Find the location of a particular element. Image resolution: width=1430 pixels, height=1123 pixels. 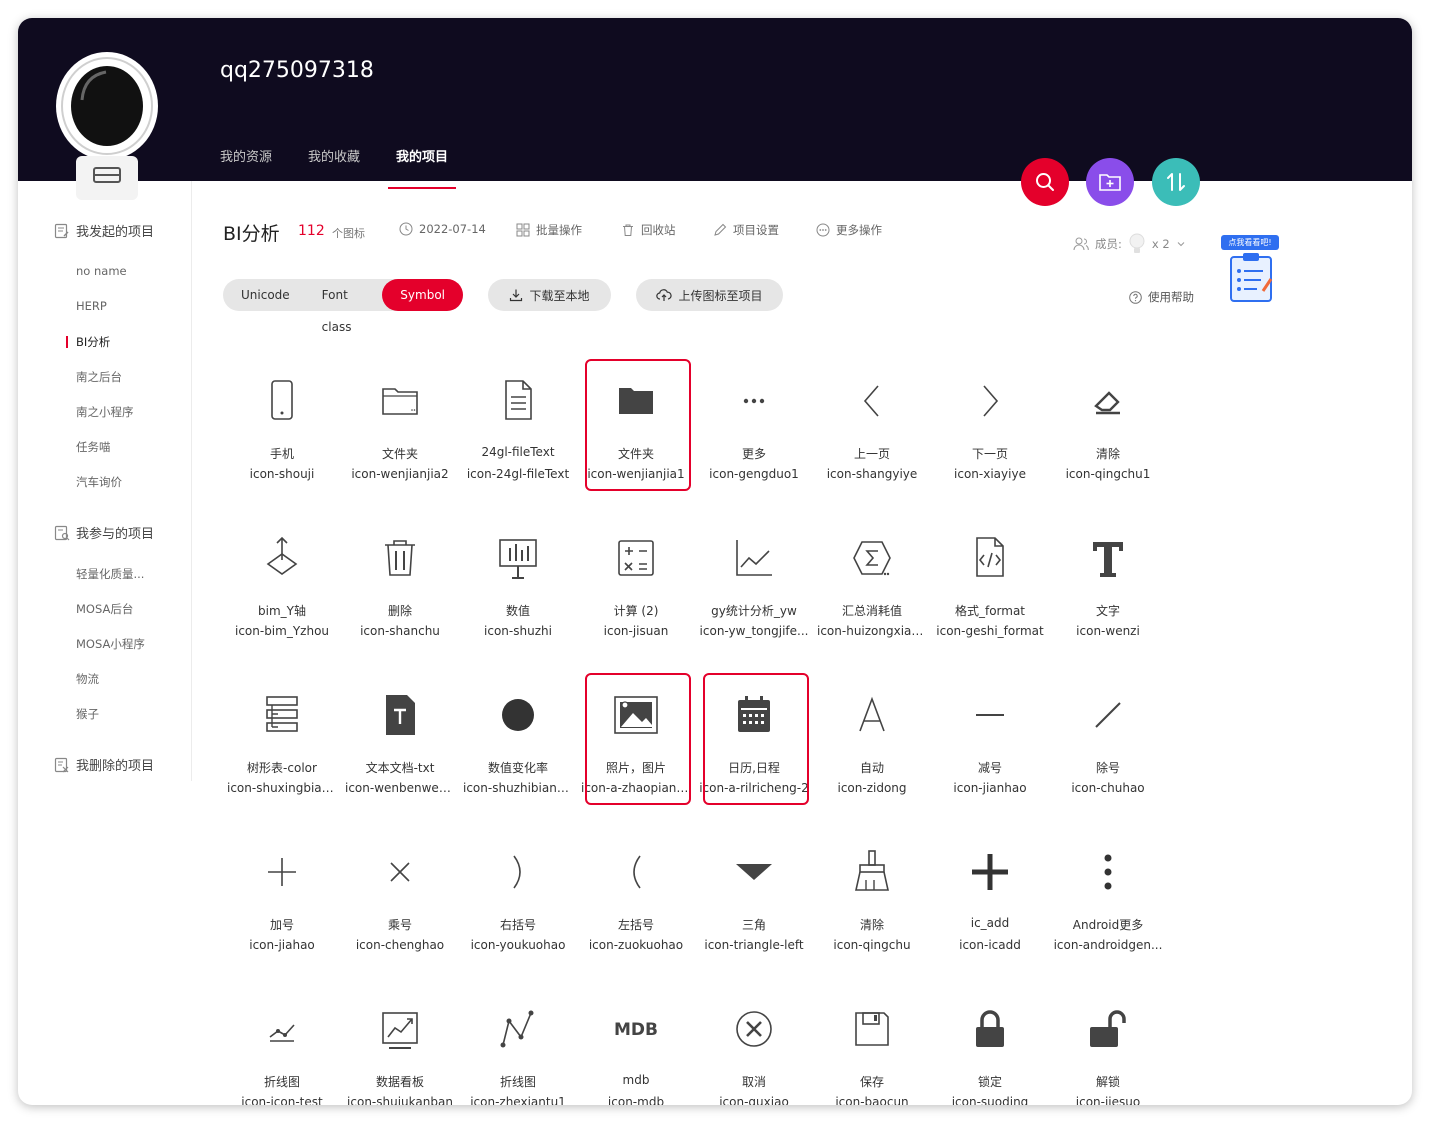

icon-card-name: mdb is located at coordinates (636, 1080).